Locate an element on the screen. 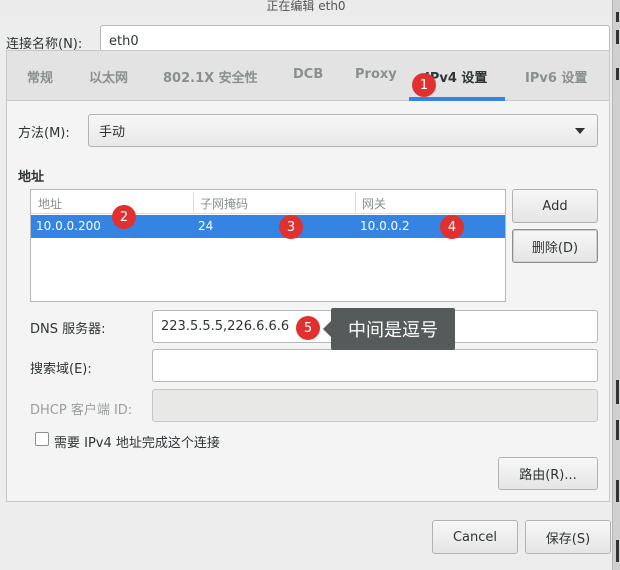  tab-proxy: Proxy is located at coordinates (376, 74).